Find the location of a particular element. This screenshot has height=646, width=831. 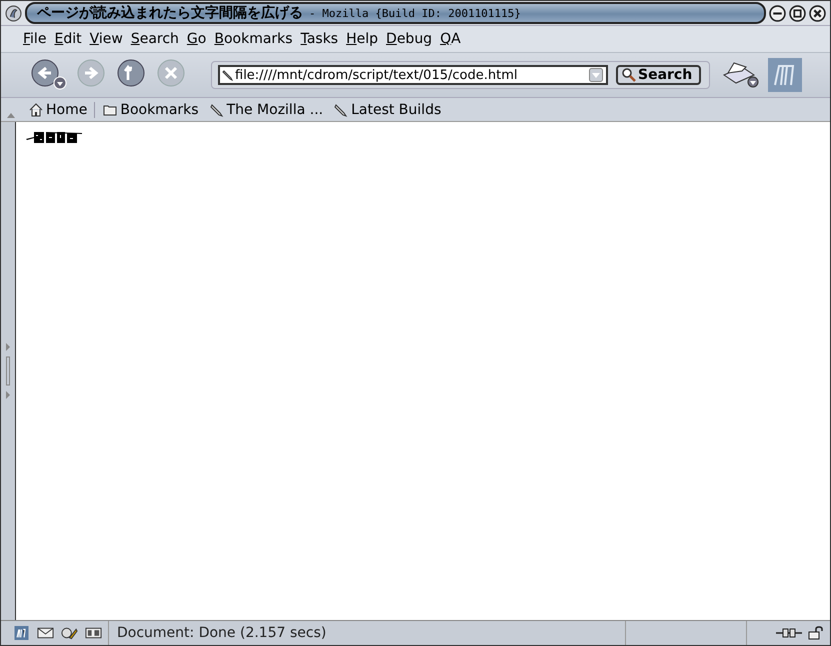

menu-item: Edit is located at coordinates (68, 39).